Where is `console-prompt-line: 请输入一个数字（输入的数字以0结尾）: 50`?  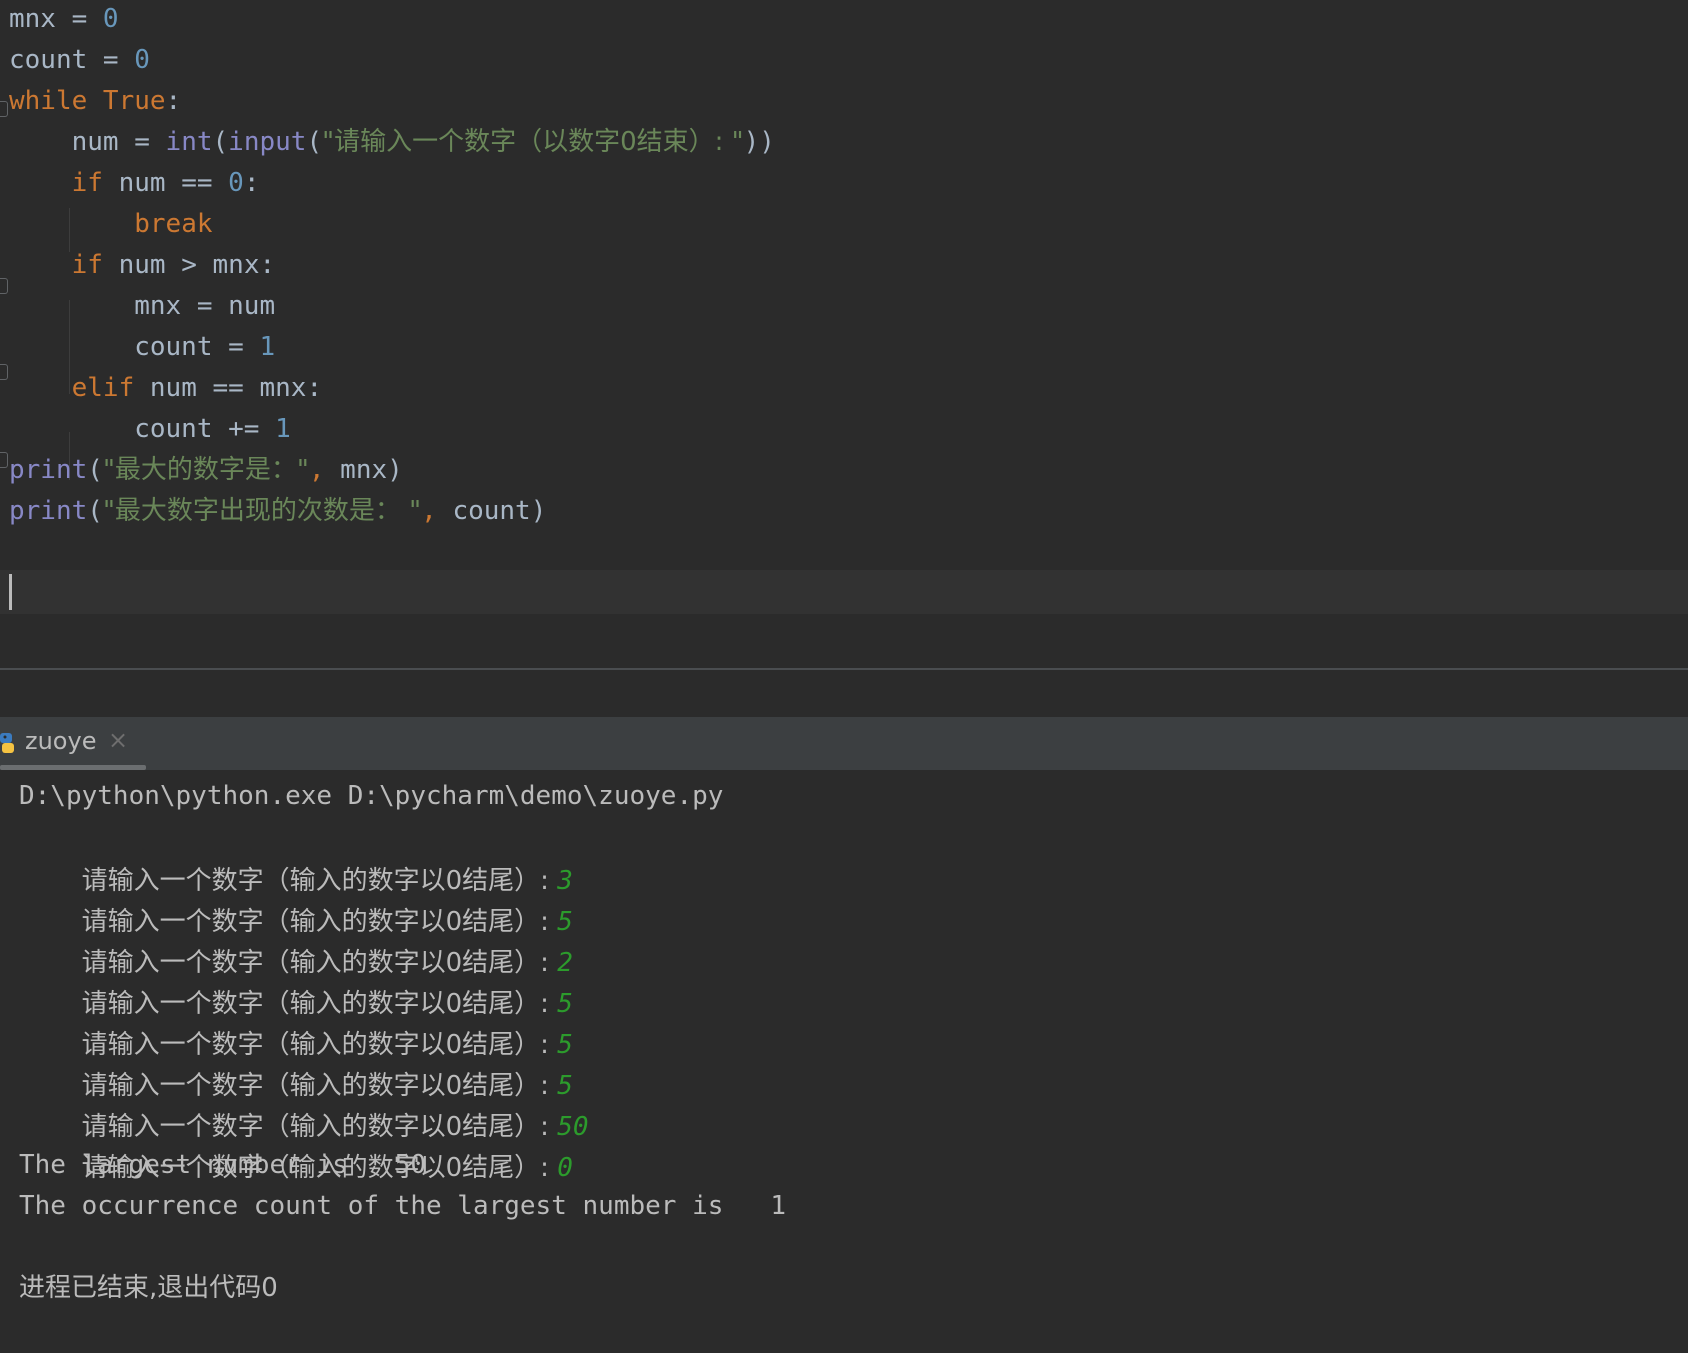 console-prompt-line: 请输入一个数字（输入的数字以0结尾）: 50 is located at coordinates (304, 1101).